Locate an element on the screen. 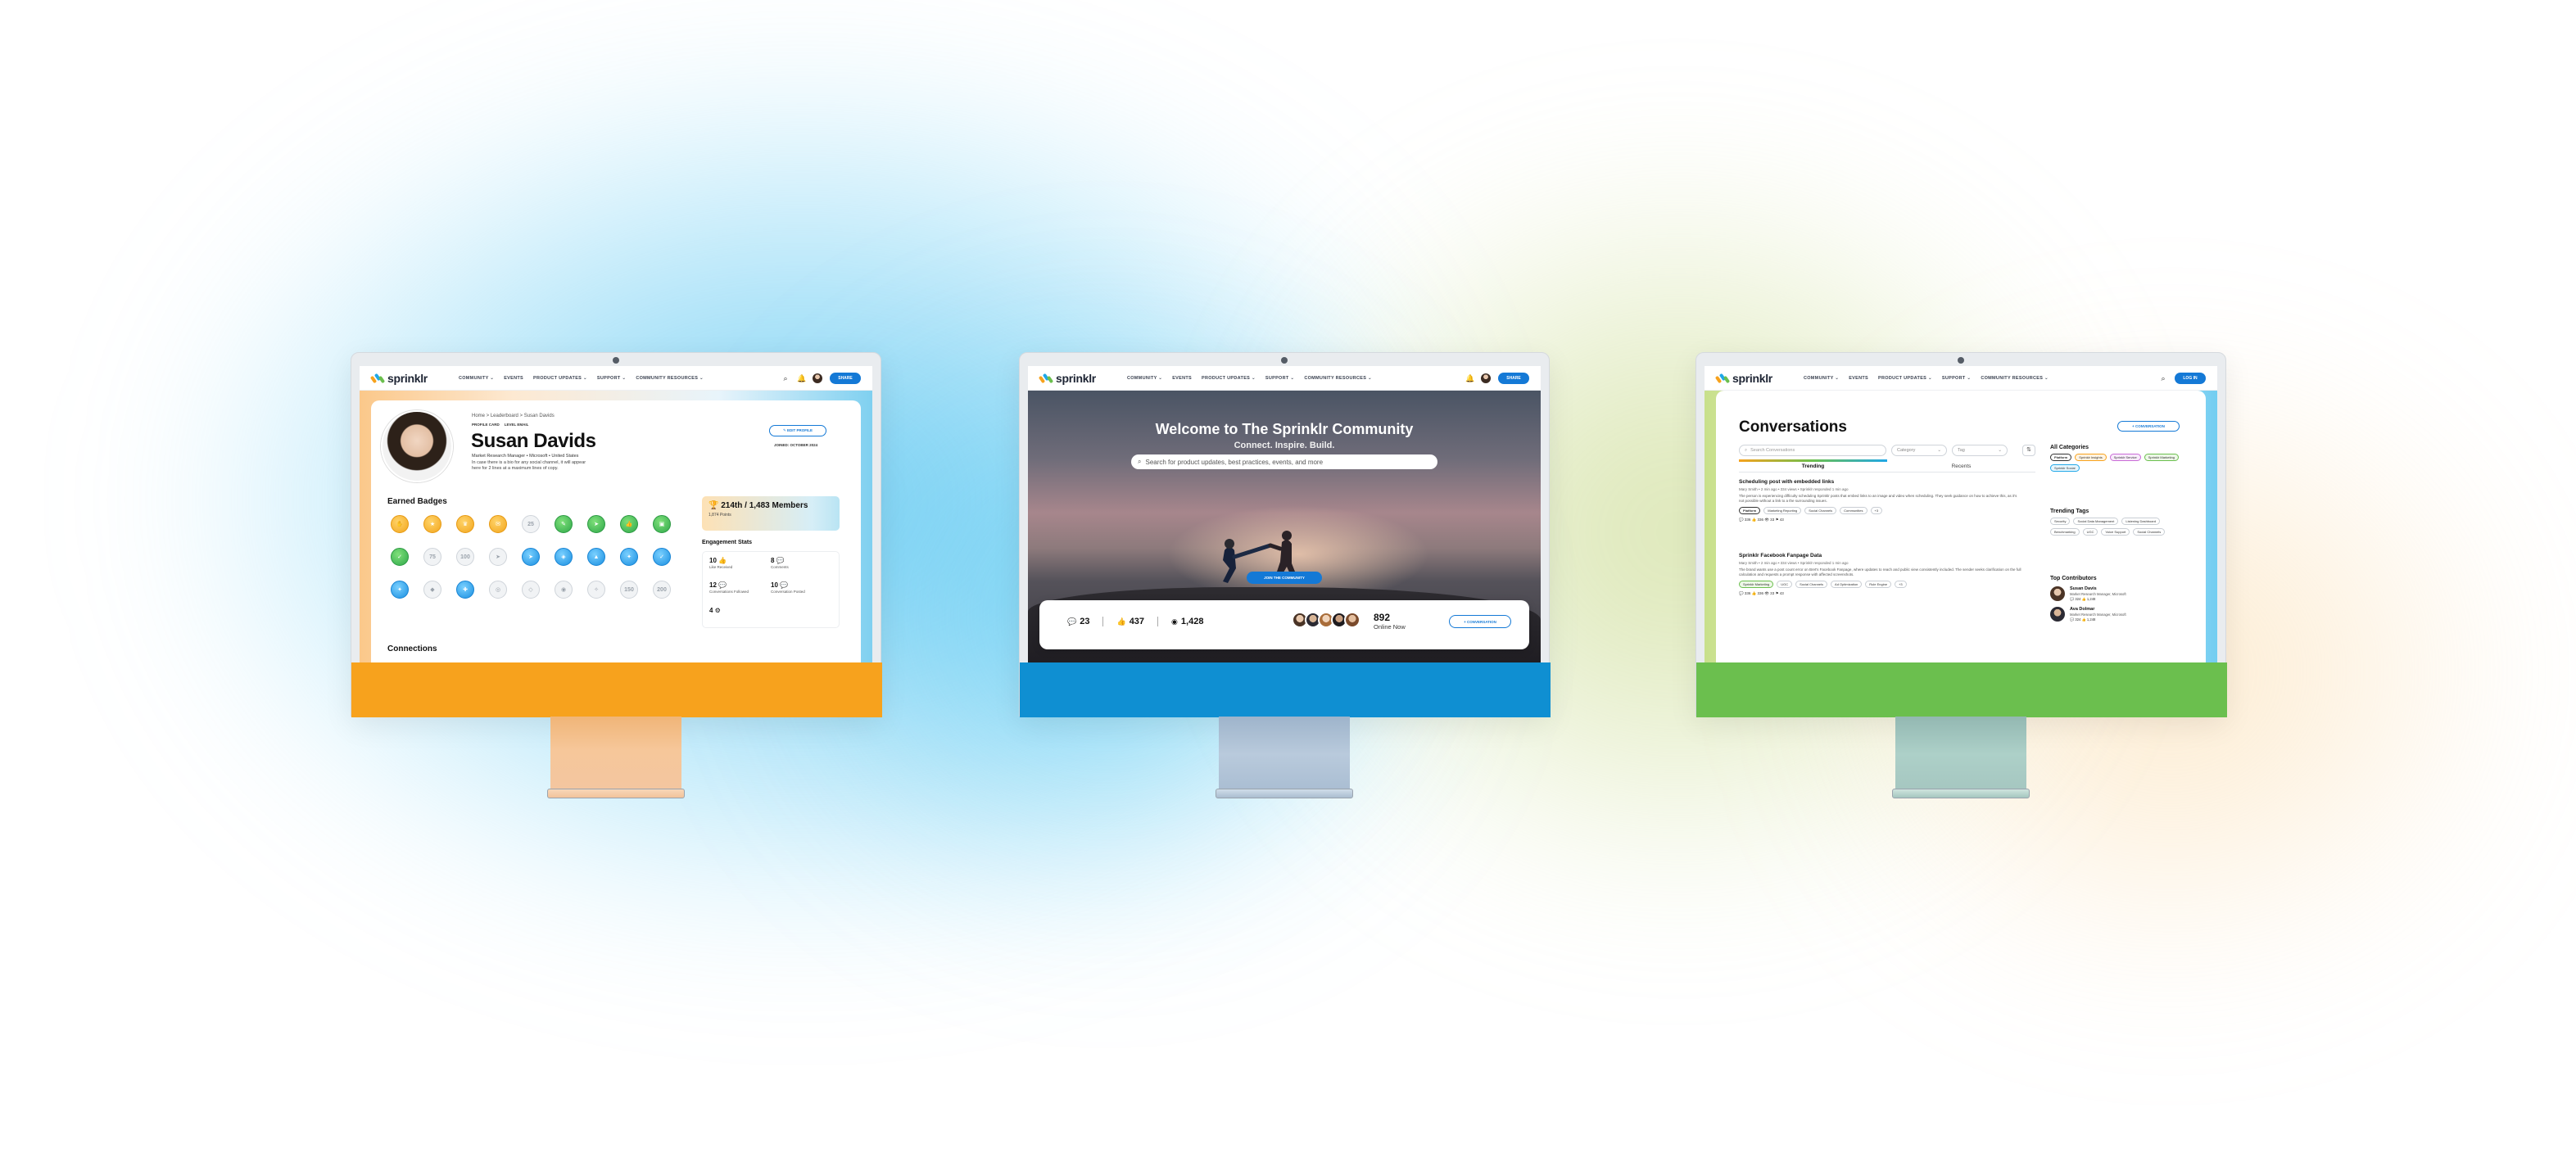  filter-icon: ⇅ is located at coordinates (2028, 450).